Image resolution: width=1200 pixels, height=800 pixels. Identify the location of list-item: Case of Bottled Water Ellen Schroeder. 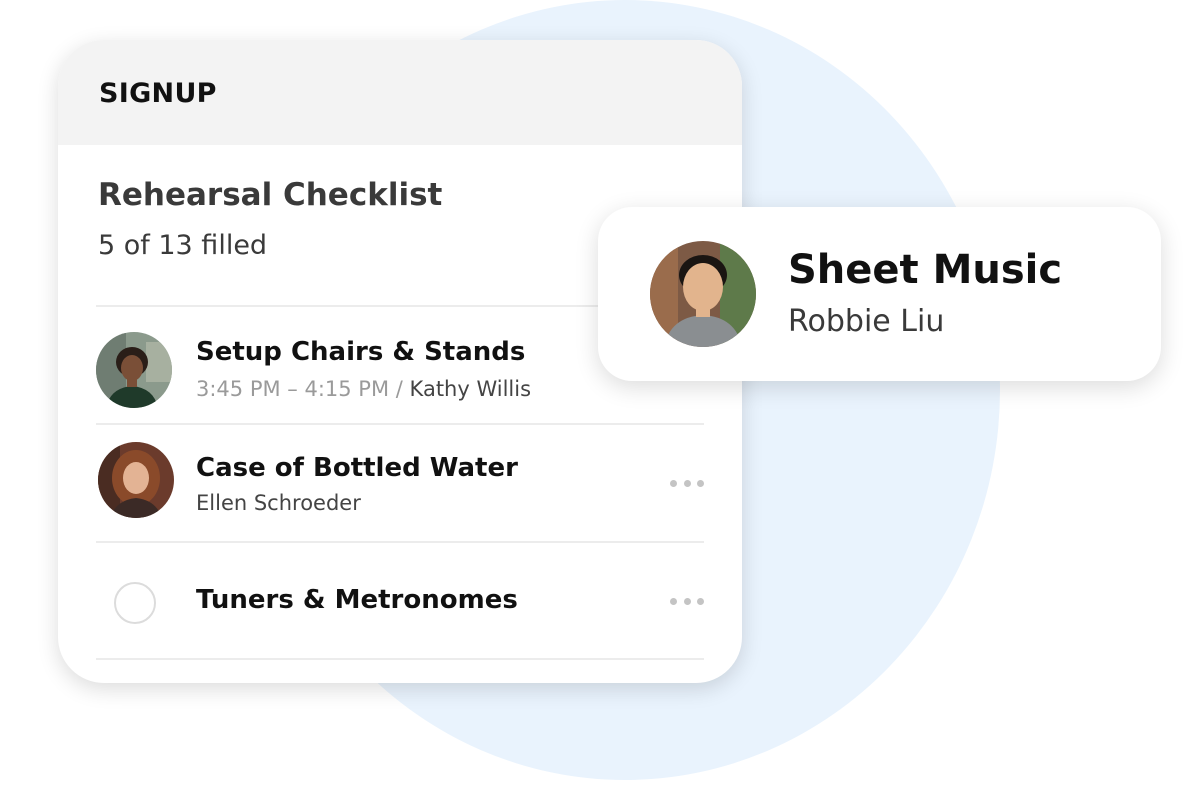
(400, 482).